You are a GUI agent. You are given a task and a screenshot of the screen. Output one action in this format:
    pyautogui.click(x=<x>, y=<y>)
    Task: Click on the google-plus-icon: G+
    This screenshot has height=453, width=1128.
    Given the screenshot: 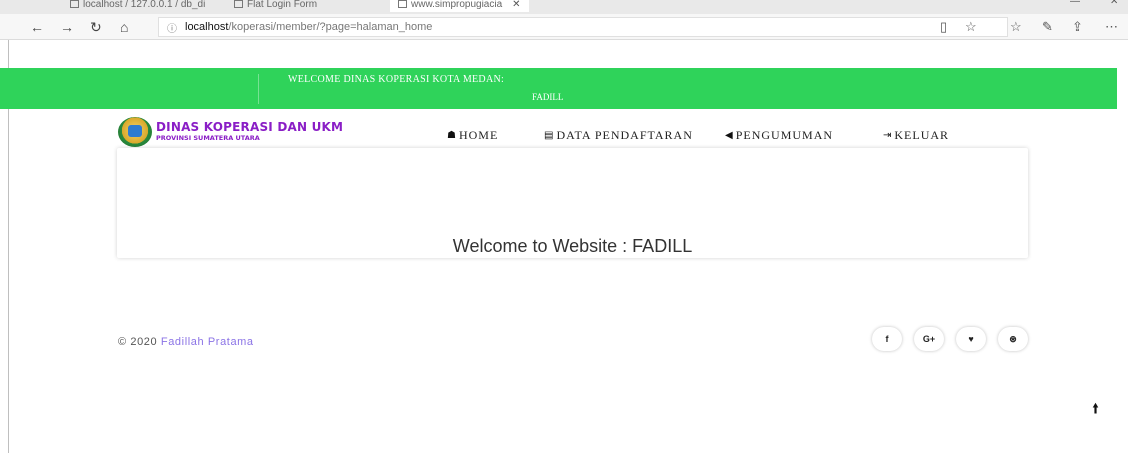 What is the action you would take?
    pyautogui.click(x=929, y=339)
    